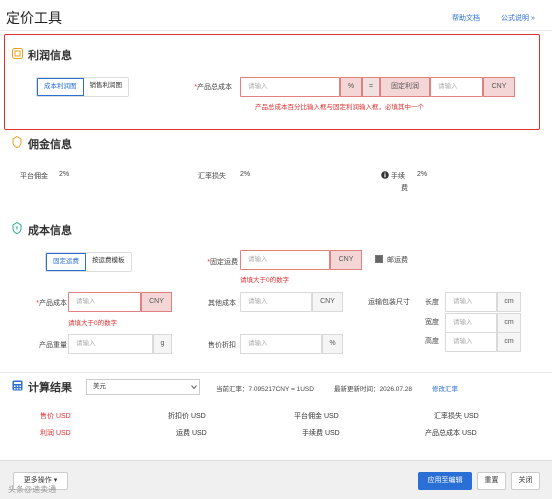 Image resolution: width=552 pixels, height=499 pixels. I want to click on currency-select: 美元, so click(143, 387).